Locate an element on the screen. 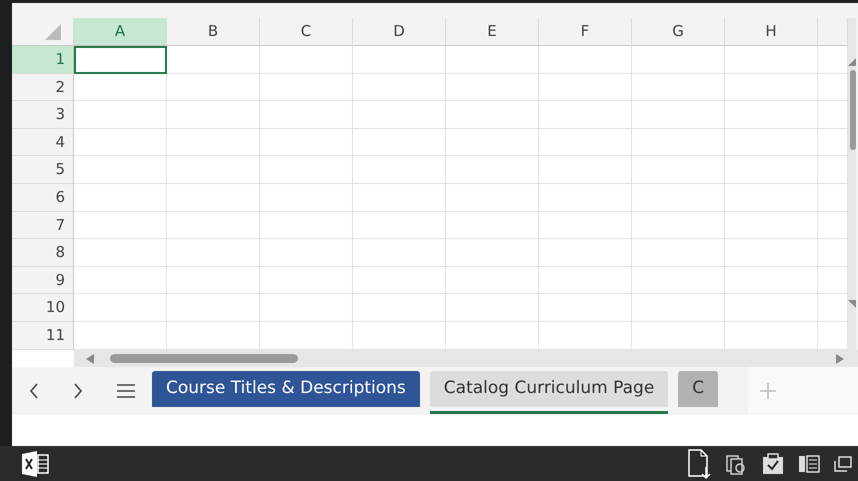 The image size is (858, 481). row-header: 3 is located at coordinates (43, 115).